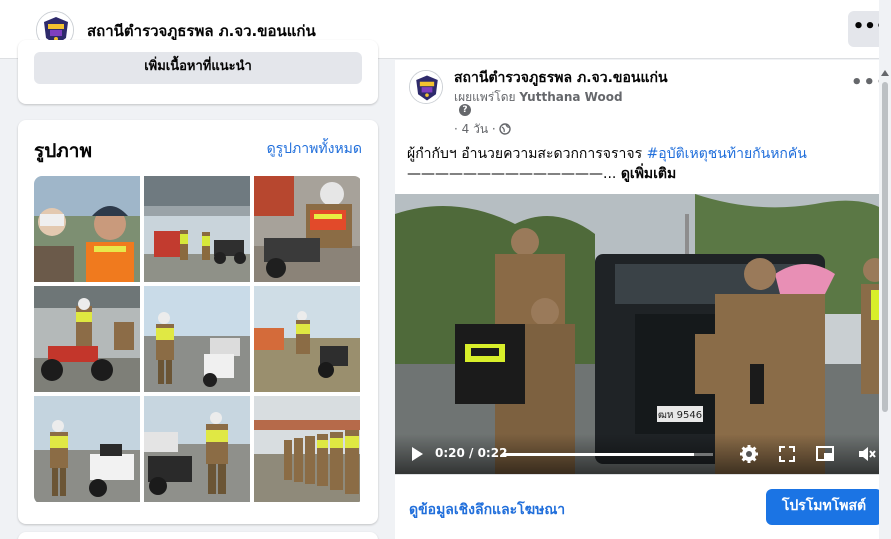 This screenshot has width=891, height=539. What do you see at coordinates (825, 454) in the screenshot?
I see `picture-in-picture-icon` at bounding box center [825, 454].